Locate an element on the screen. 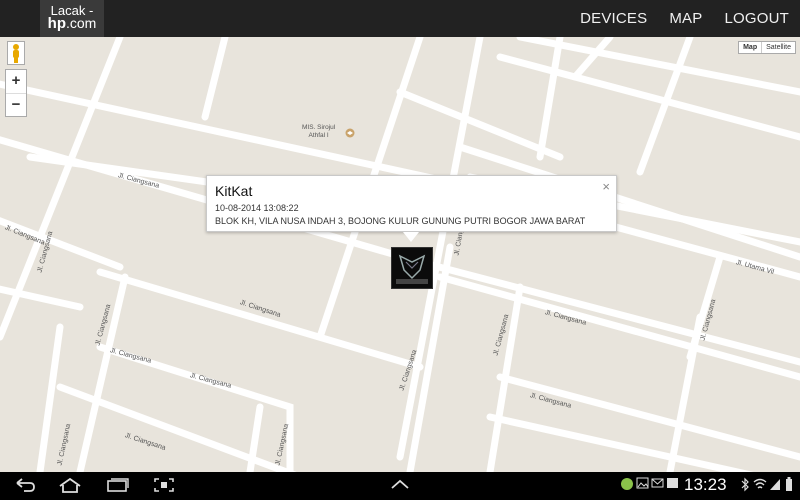 This screenshot has width=800, height=500. system-navigation-bar: 13:23 is located at coordinates (400, 486).